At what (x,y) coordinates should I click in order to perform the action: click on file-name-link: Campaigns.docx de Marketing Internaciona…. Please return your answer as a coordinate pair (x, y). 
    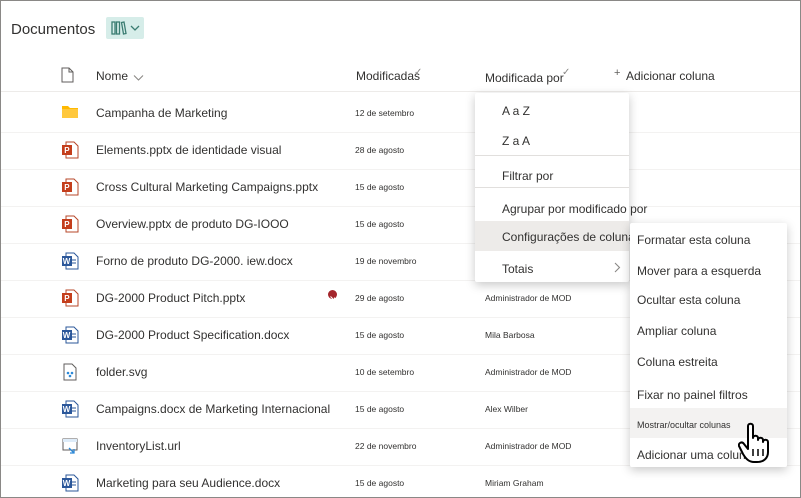
    Looking at the image, I should click on (213, 409).